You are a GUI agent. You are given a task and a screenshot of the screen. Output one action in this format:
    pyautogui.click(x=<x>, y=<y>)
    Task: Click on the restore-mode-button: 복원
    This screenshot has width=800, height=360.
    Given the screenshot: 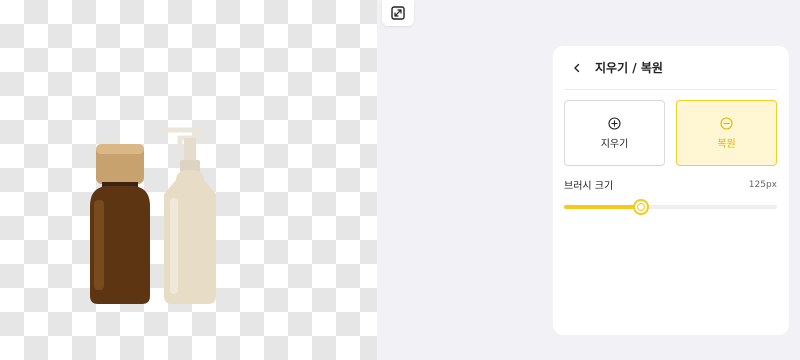 What is the action you would take?
    pyautogui.click(x=726, y=133)
    